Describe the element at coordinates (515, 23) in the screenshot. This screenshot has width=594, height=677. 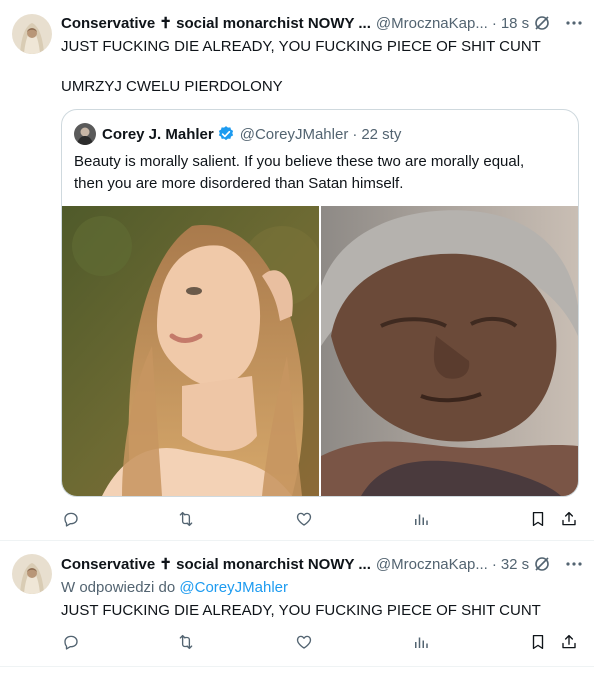
I see `post-time: 18 s` at that location.